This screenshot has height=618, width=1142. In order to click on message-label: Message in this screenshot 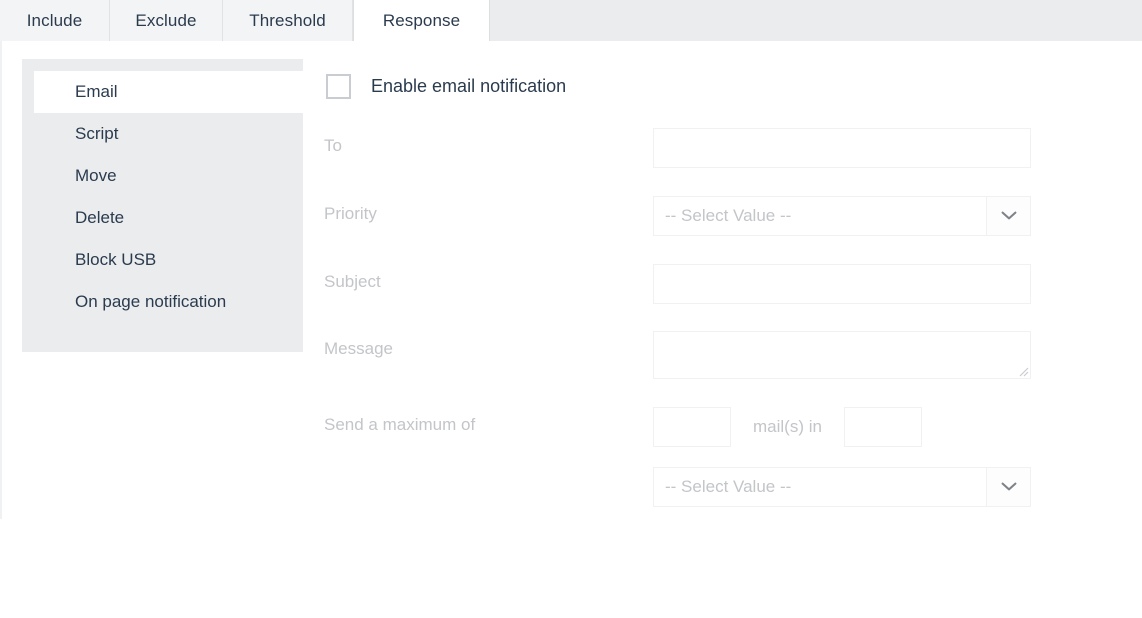, I will do `click(358, 348)`.